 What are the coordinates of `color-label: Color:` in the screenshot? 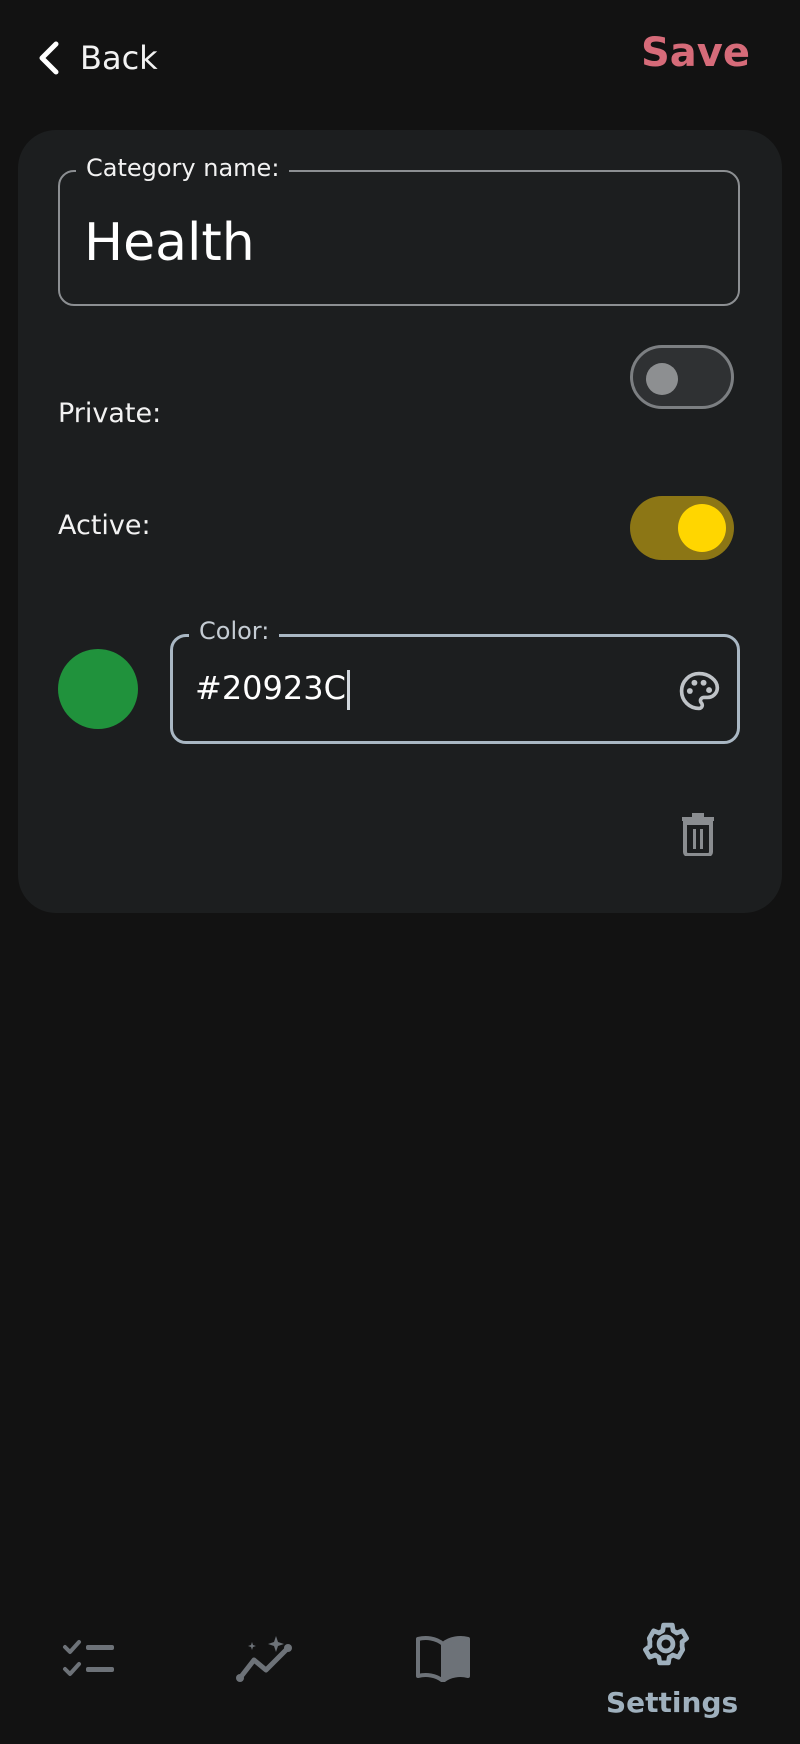 It's located at (234, 631).